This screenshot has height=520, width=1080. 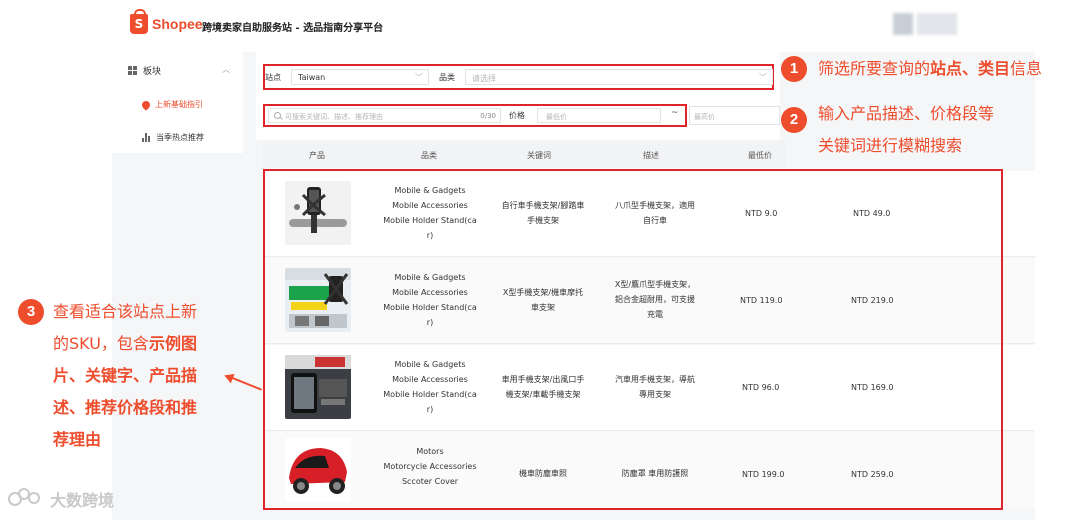 What do you see at coordinates (930, 68) in the screenshot?
I see `annotation-1-text: 筛选所要查询的站点、类目信息` at bounding box center [930, 68].